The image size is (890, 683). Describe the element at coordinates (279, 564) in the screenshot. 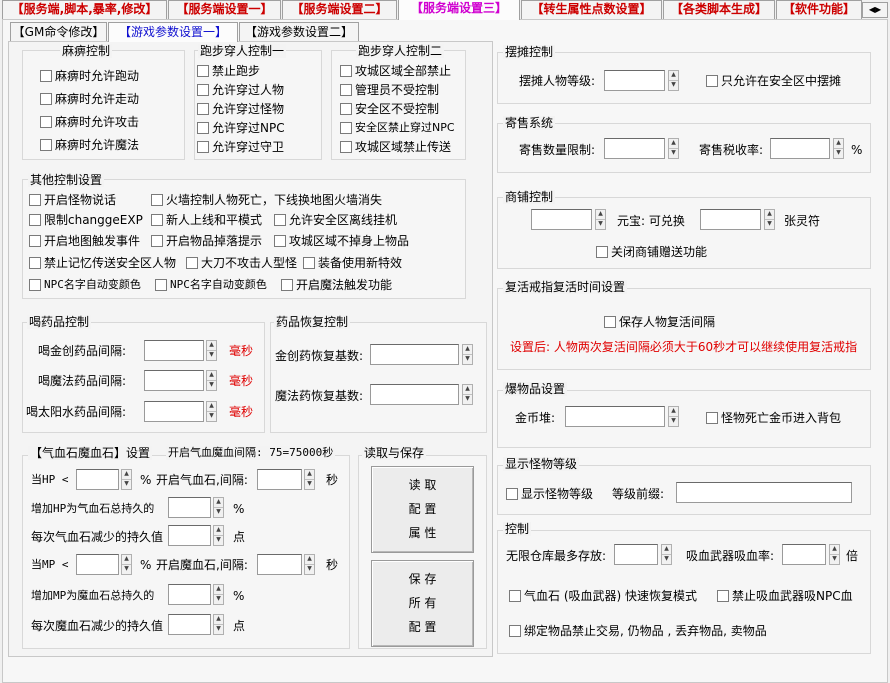

I see `mp-interval-input` at that location.